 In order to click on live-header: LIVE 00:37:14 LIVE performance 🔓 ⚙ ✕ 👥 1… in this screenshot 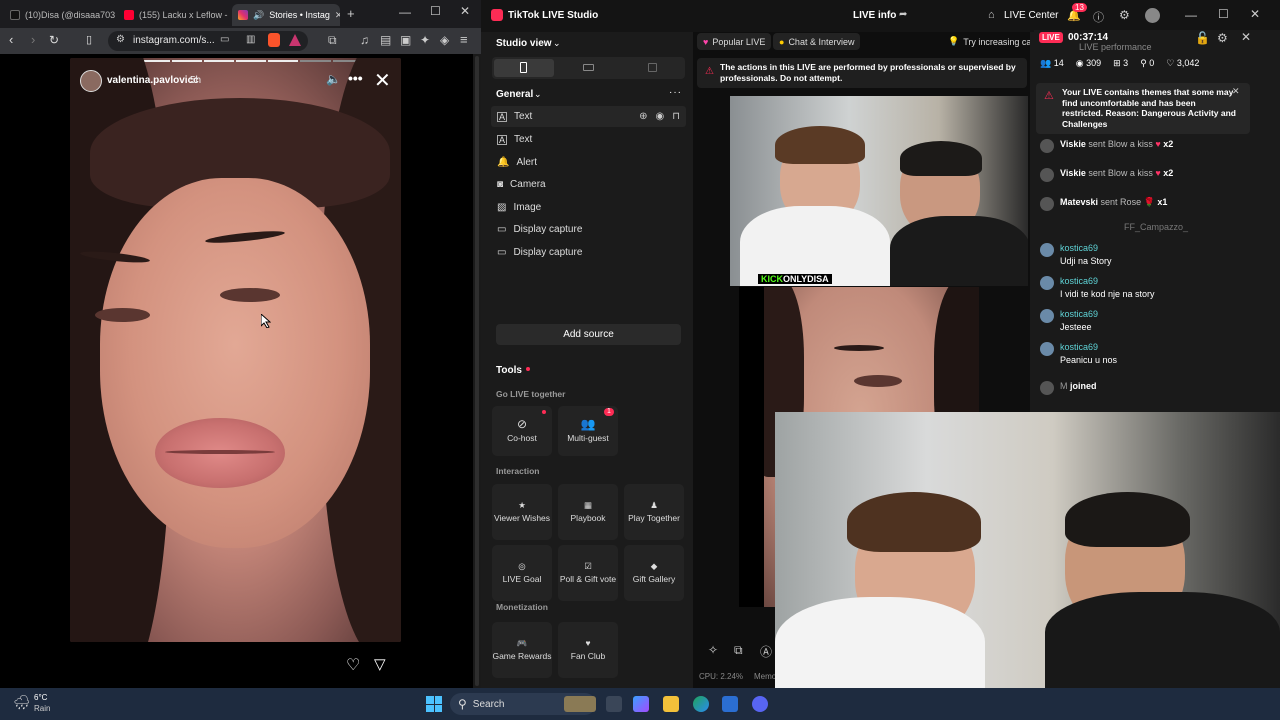, I will do `click(1157, 57)`.